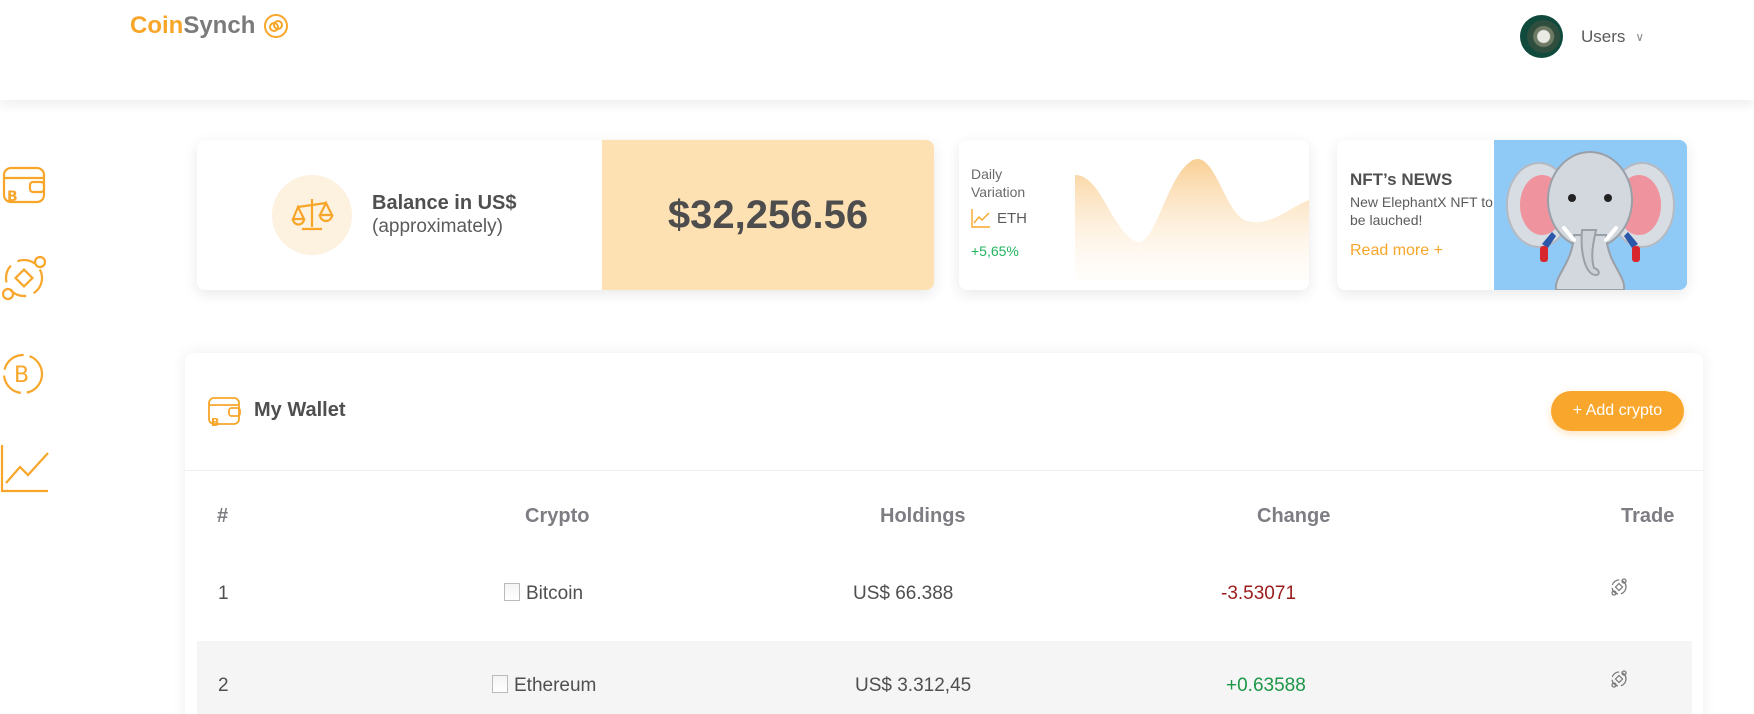 The width and height of the screenshot is (1754, 714). Describe the element at coordinates (877, 50) in the screenshot. I see `top-header: CoinSynch Users ∨` at that location.